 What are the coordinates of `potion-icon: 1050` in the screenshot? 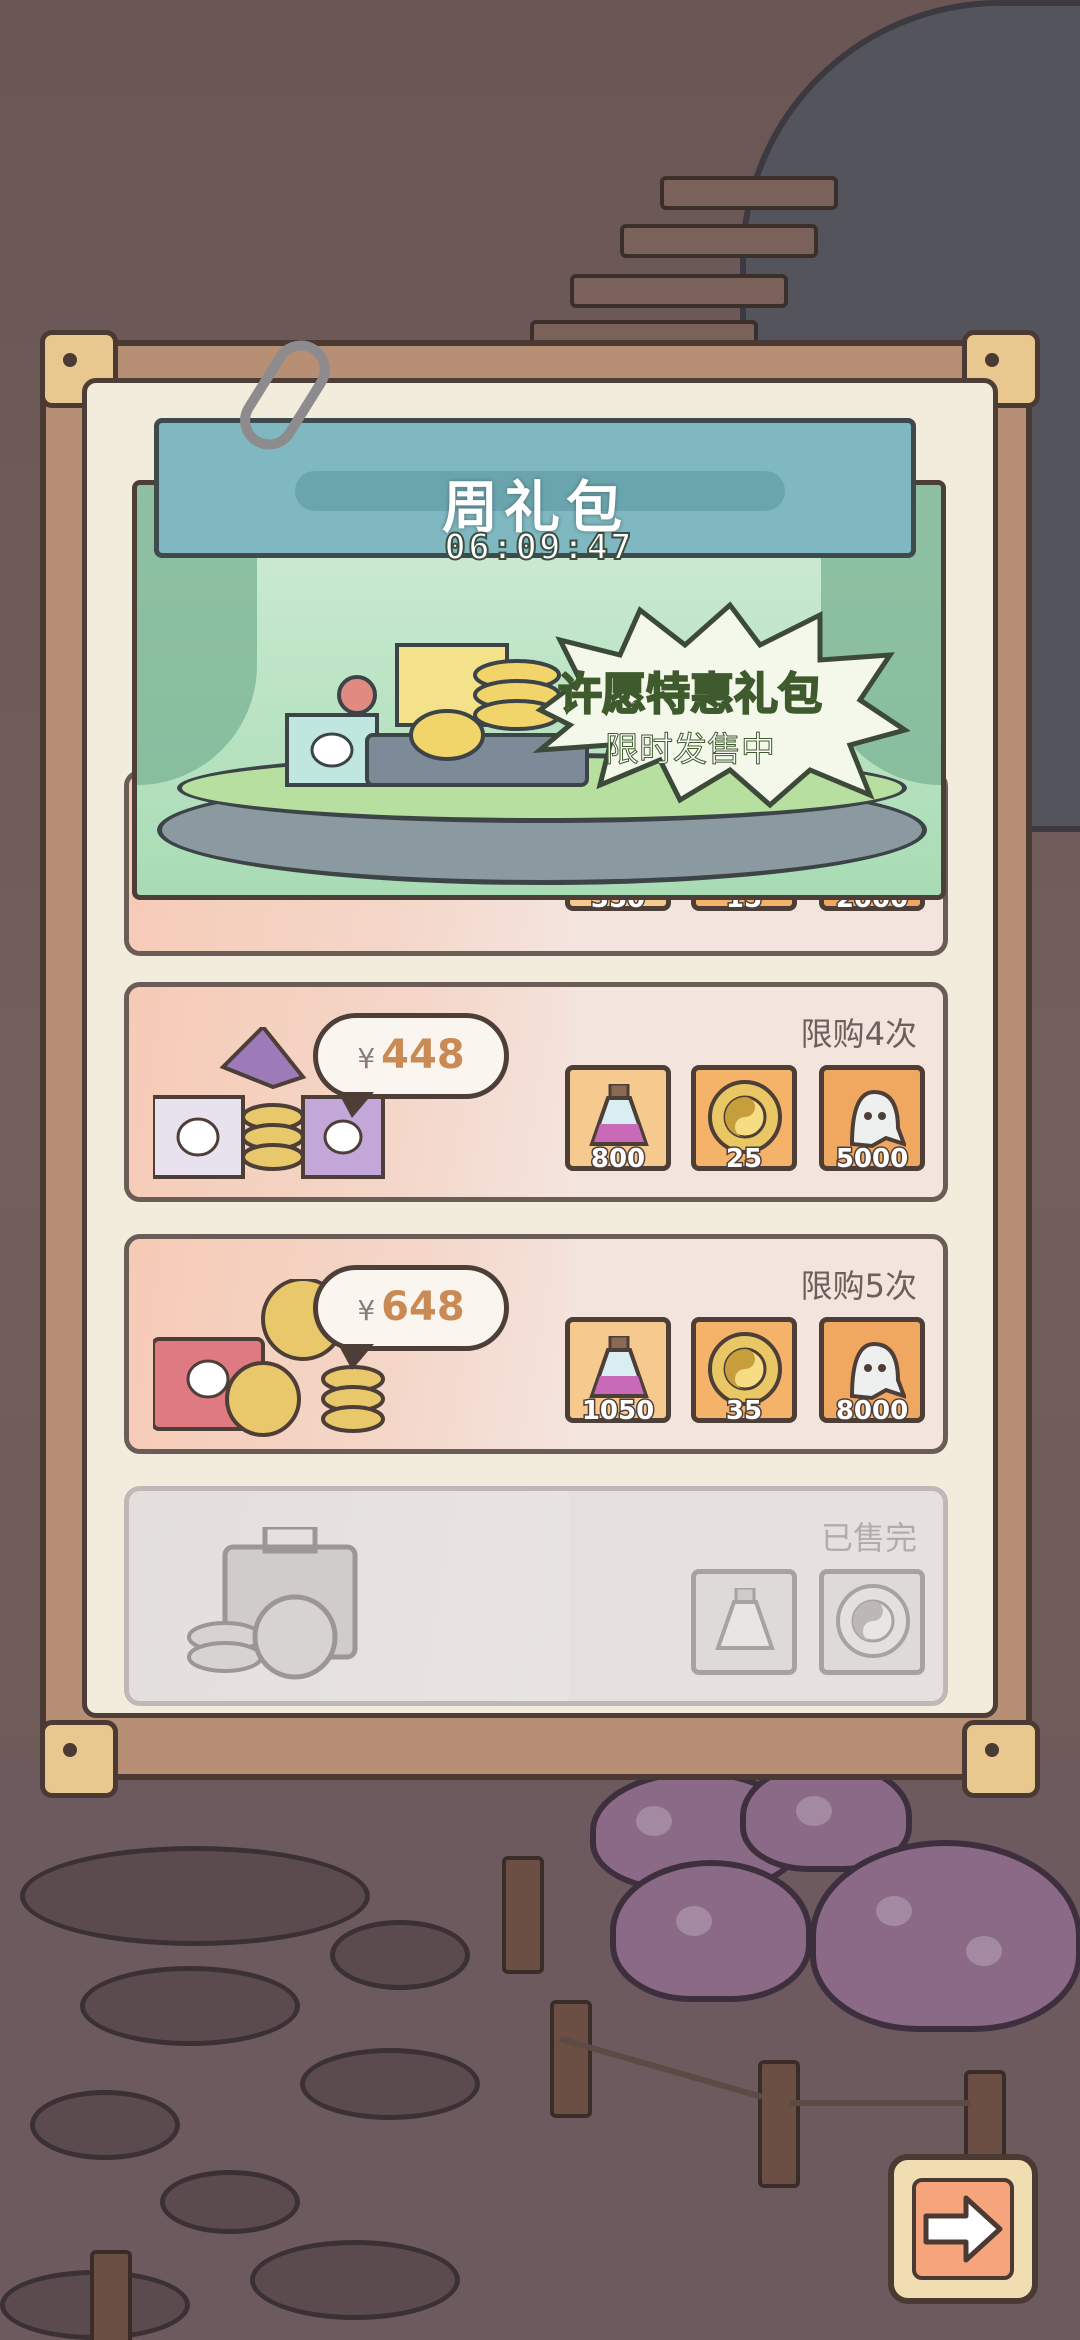 It's located at (618, 1372).